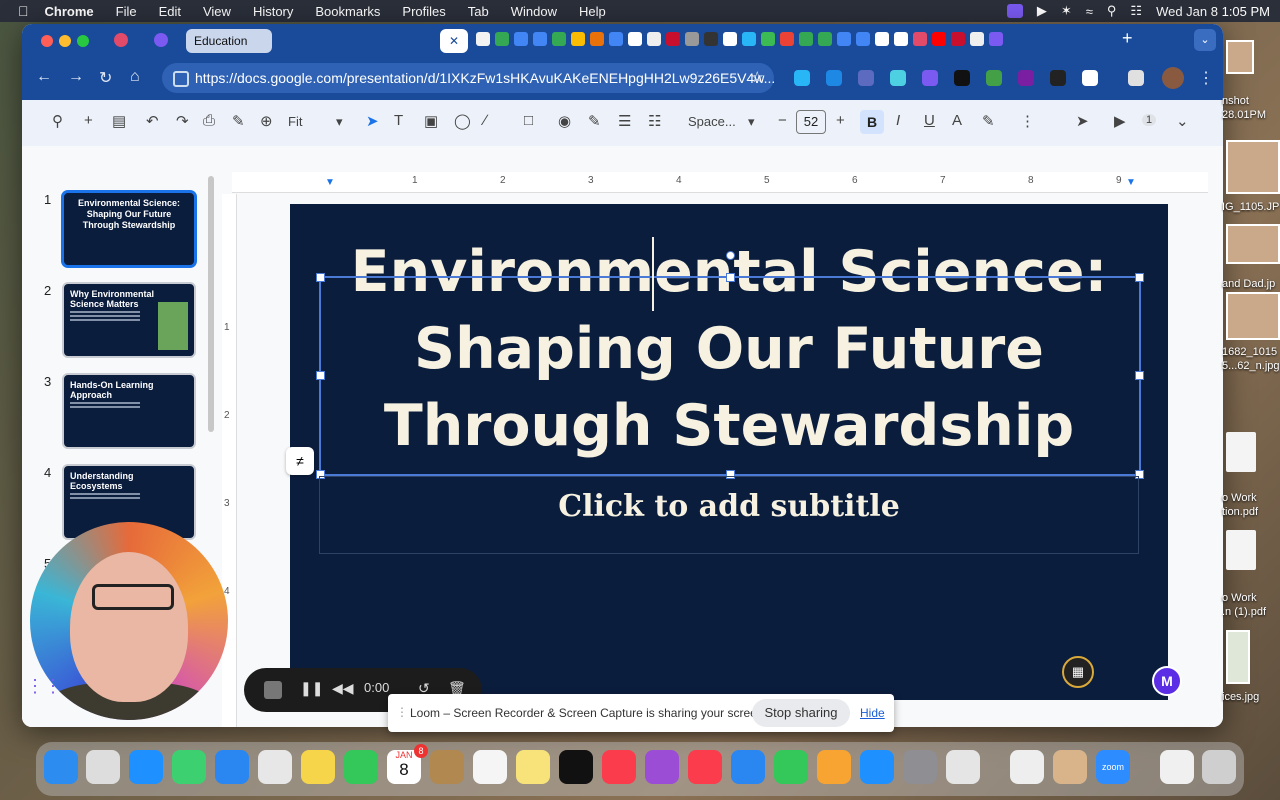  I want to click on notes-icon, so click(533, 767).